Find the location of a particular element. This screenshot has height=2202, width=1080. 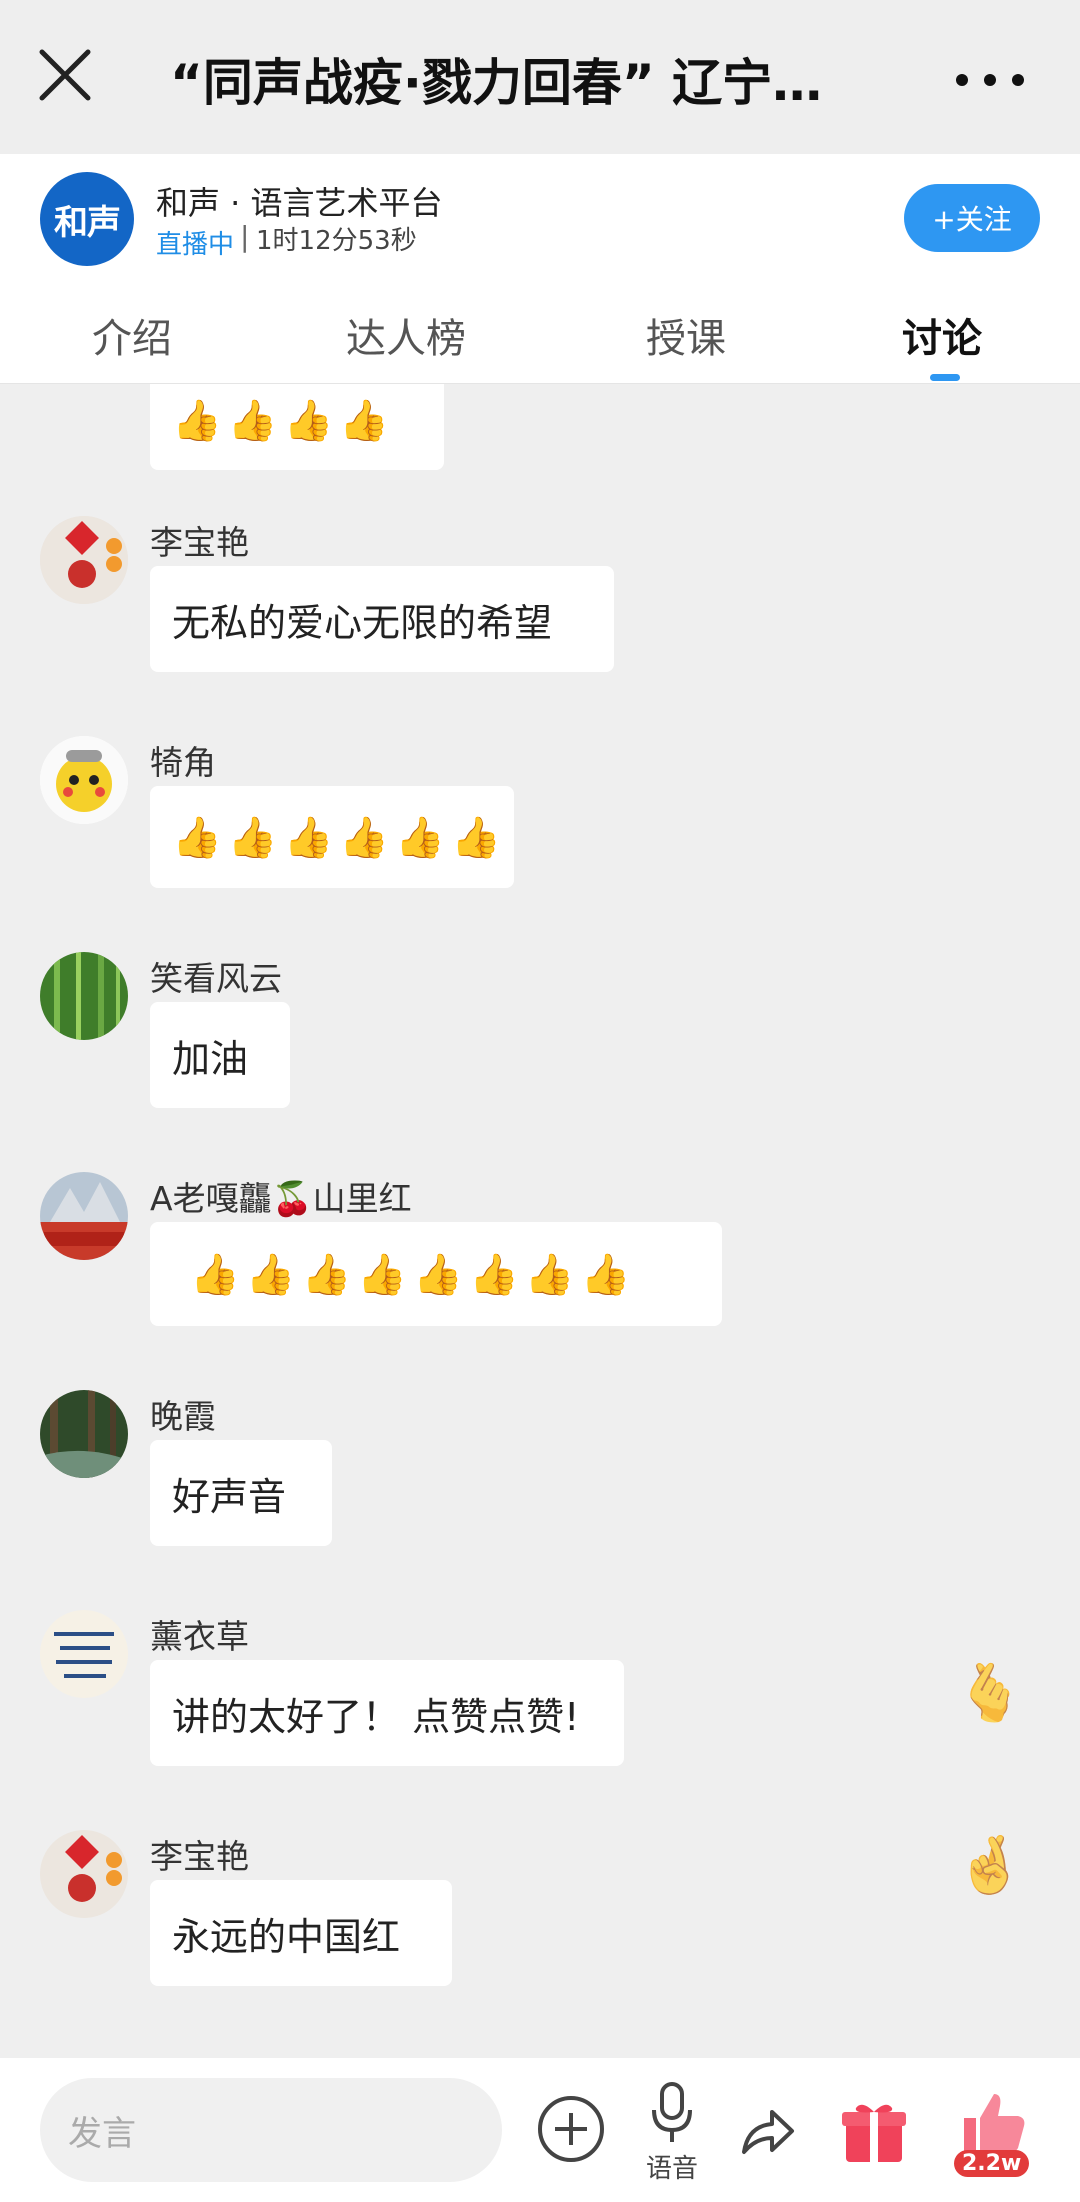

user-name: A老嘎龘🍒山里红 is located at coordinates (281, 1198).